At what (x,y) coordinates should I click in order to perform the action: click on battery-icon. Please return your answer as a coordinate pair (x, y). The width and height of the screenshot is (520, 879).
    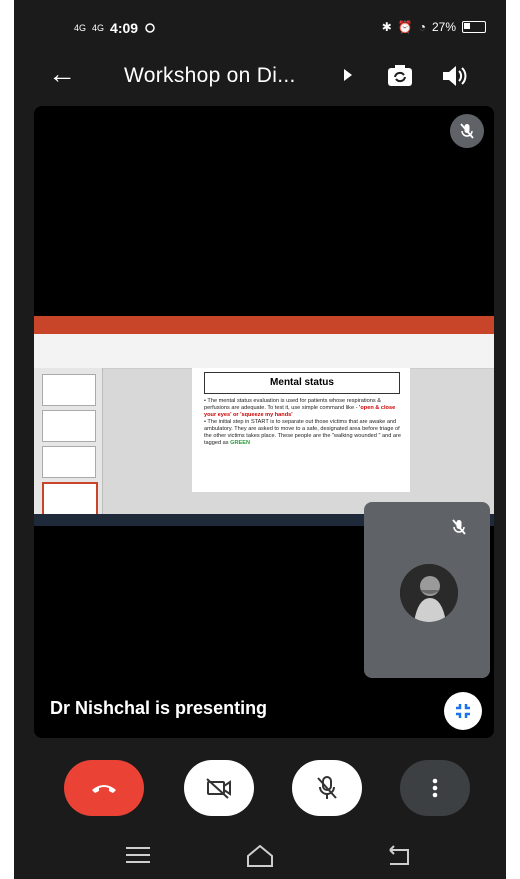
    Looking at the image, I should click on (474, 27).